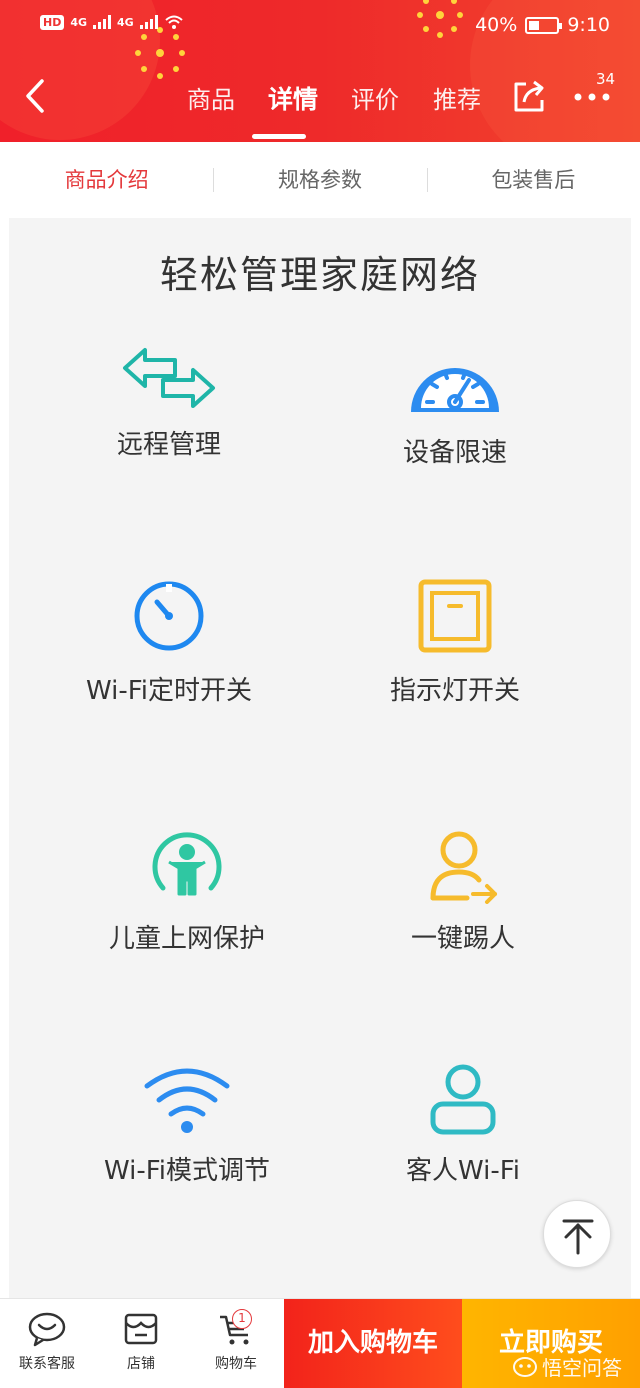  I want to click on panel-title: 轻松管理家庭网络, so click(319, 275).